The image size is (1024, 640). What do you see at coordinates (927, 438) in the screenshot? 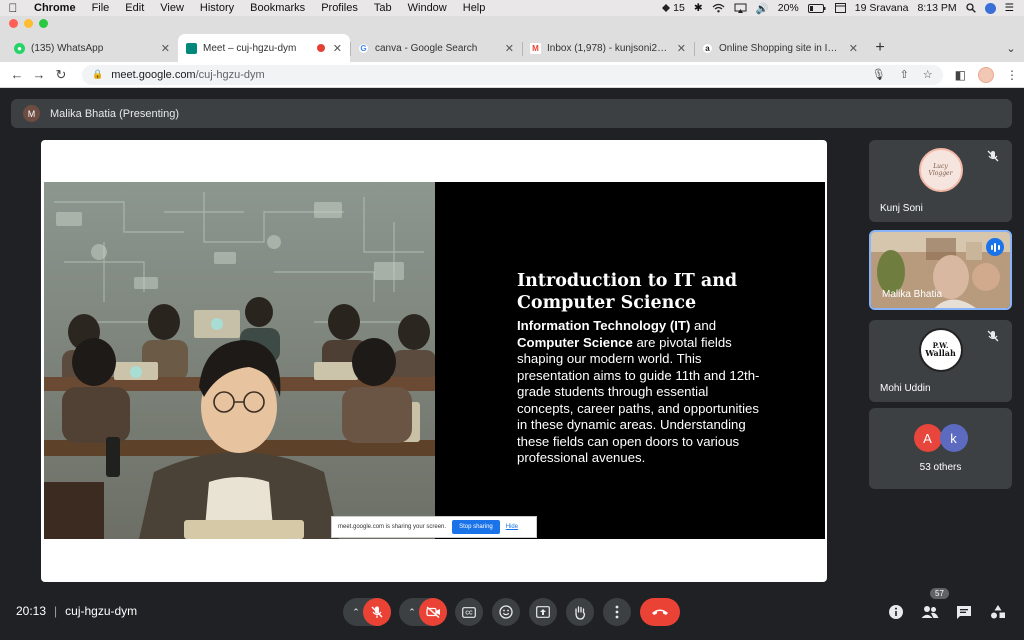
I see `other-avatar: A` at bounding box center [927, 438].